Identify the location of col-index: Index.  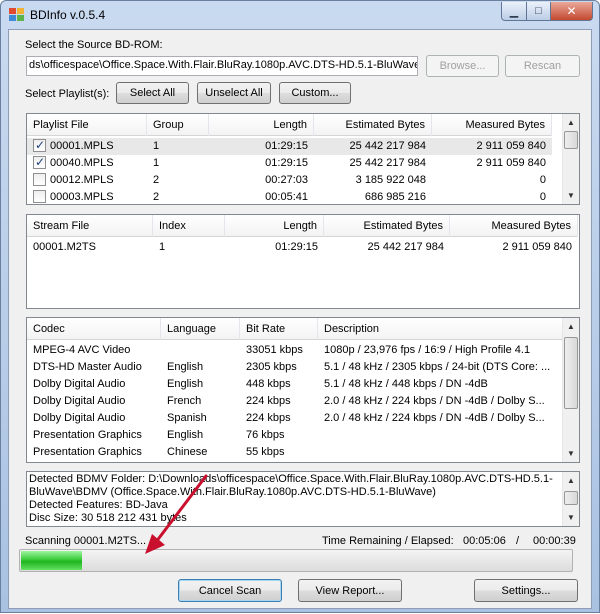
(189, 226).